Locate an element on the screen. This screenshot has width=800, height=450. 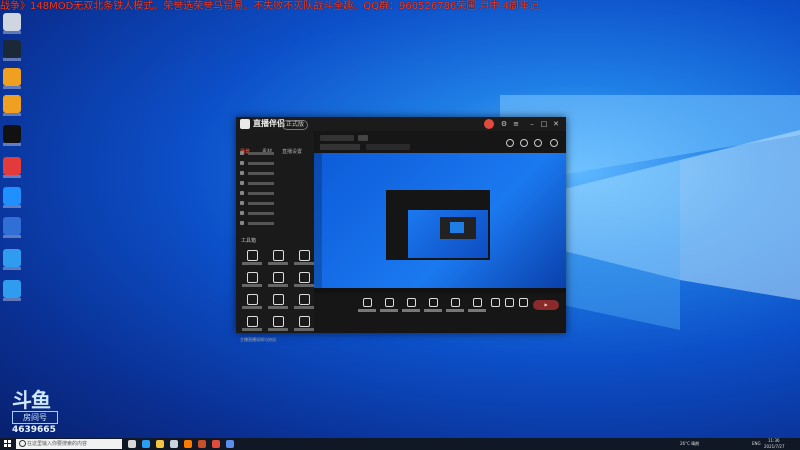
settings-icon: ⚙ is located at coordinates (504, 124).